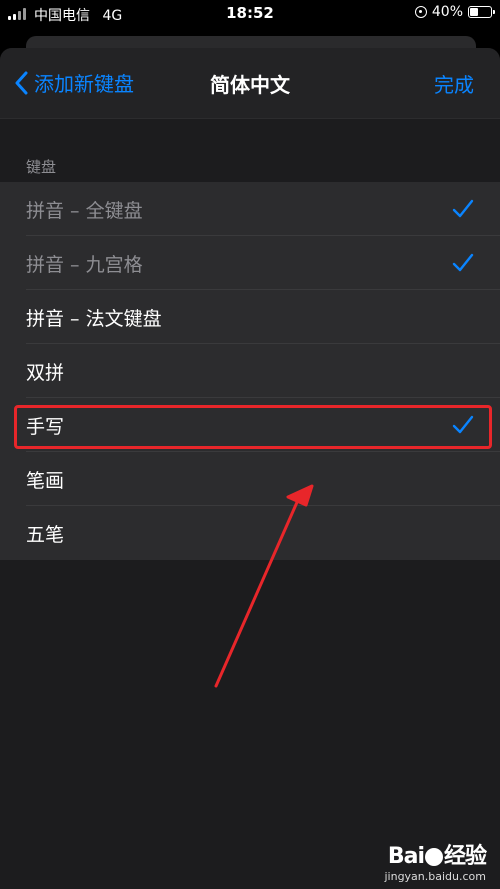  Describe the element at coordinates (250, 317) in the screenshot. I see `keyboard-row-pinyin-french: 拼音 – 法文键盘` at that location.